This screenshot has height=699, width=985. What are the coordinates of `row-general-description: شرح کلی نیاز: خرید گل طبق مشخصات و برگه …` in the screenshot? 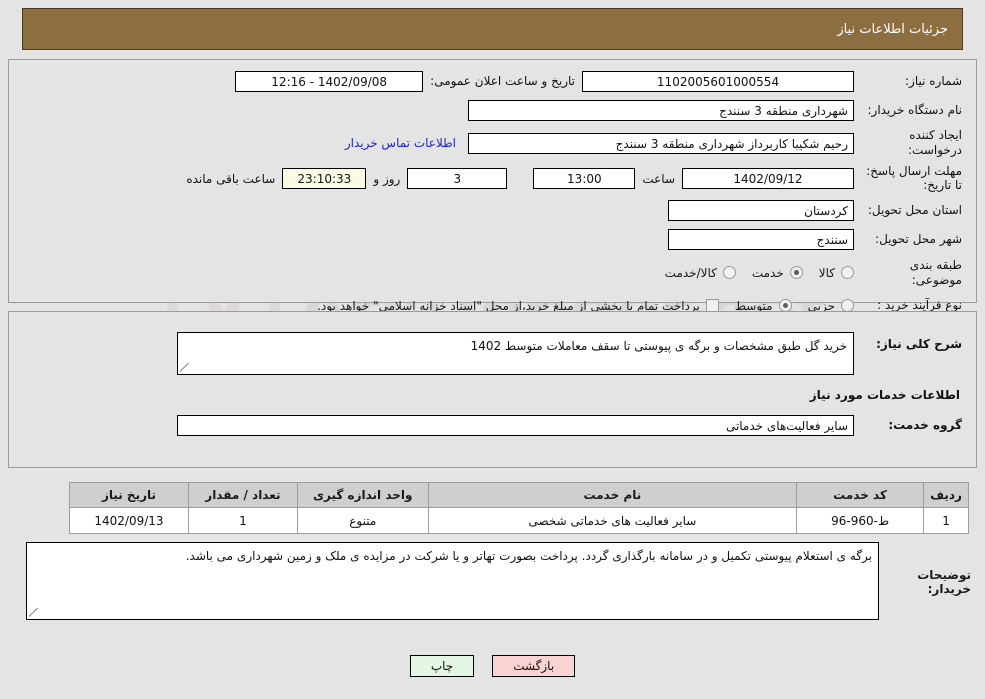 It's located at (492, 353).